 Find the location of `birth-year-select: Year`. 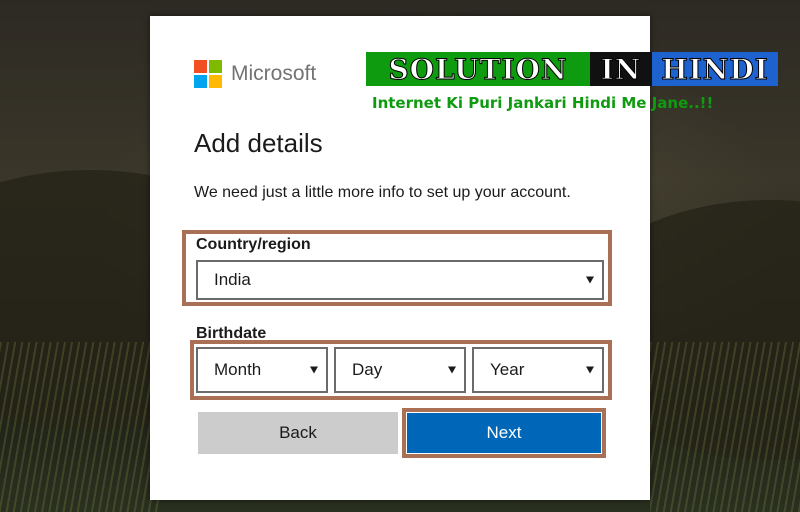

birth-year-select: Year is located at coordinates (538, 370).